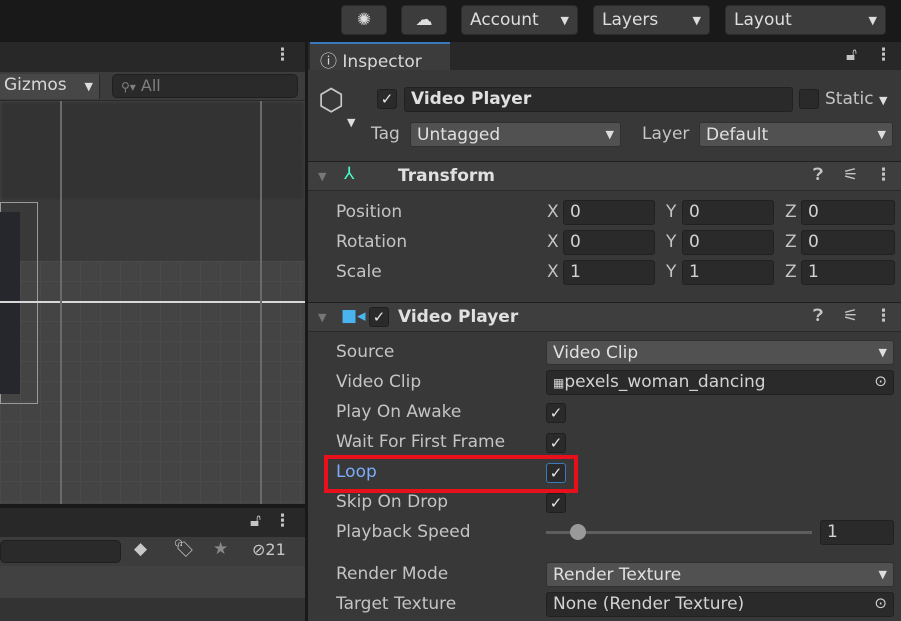 This screenshot has width=901, height=621. What do you see at coordinates (269, 549) in the screenshot?
I see `hidden-packages-button: ⊘21` at bounding box center [269, 549].